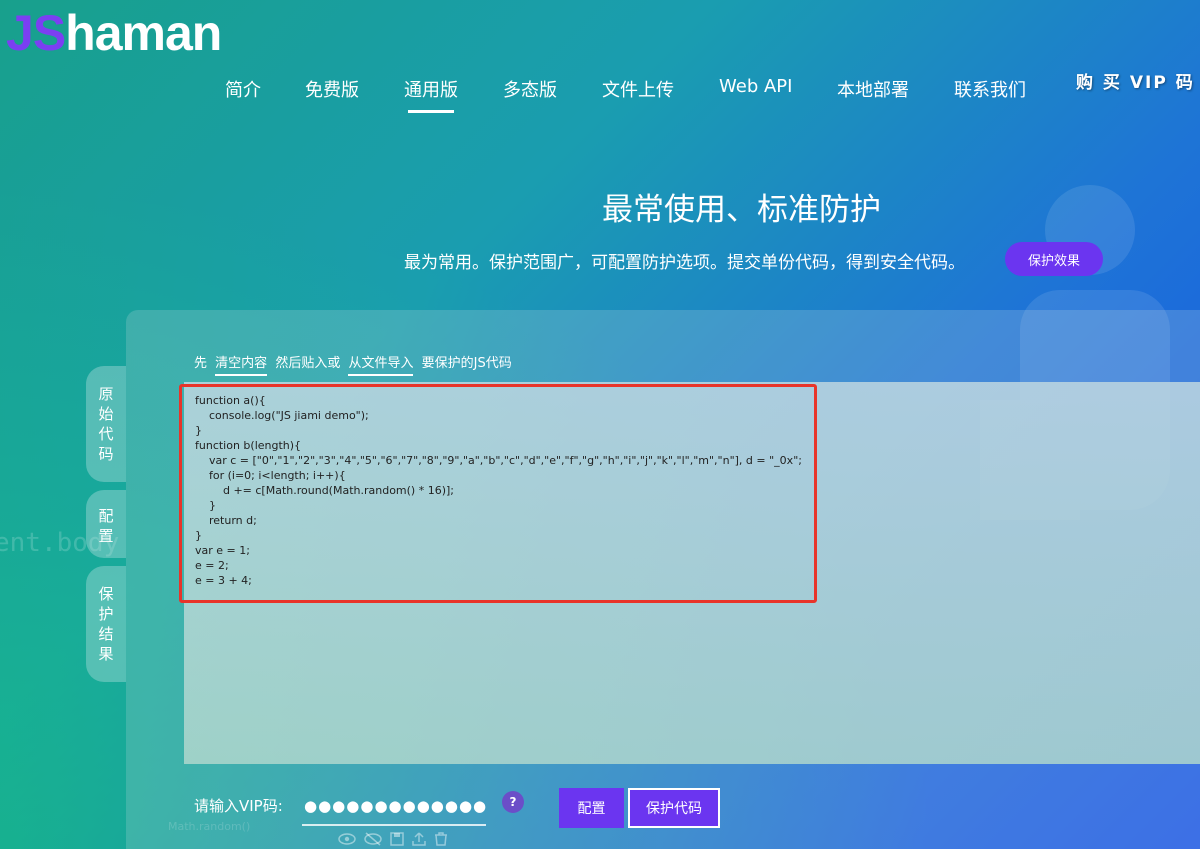 This screenshot has height=849, width=1200. I want to click on nav-item-local-deploy: 本地部署, so click(873, 89).